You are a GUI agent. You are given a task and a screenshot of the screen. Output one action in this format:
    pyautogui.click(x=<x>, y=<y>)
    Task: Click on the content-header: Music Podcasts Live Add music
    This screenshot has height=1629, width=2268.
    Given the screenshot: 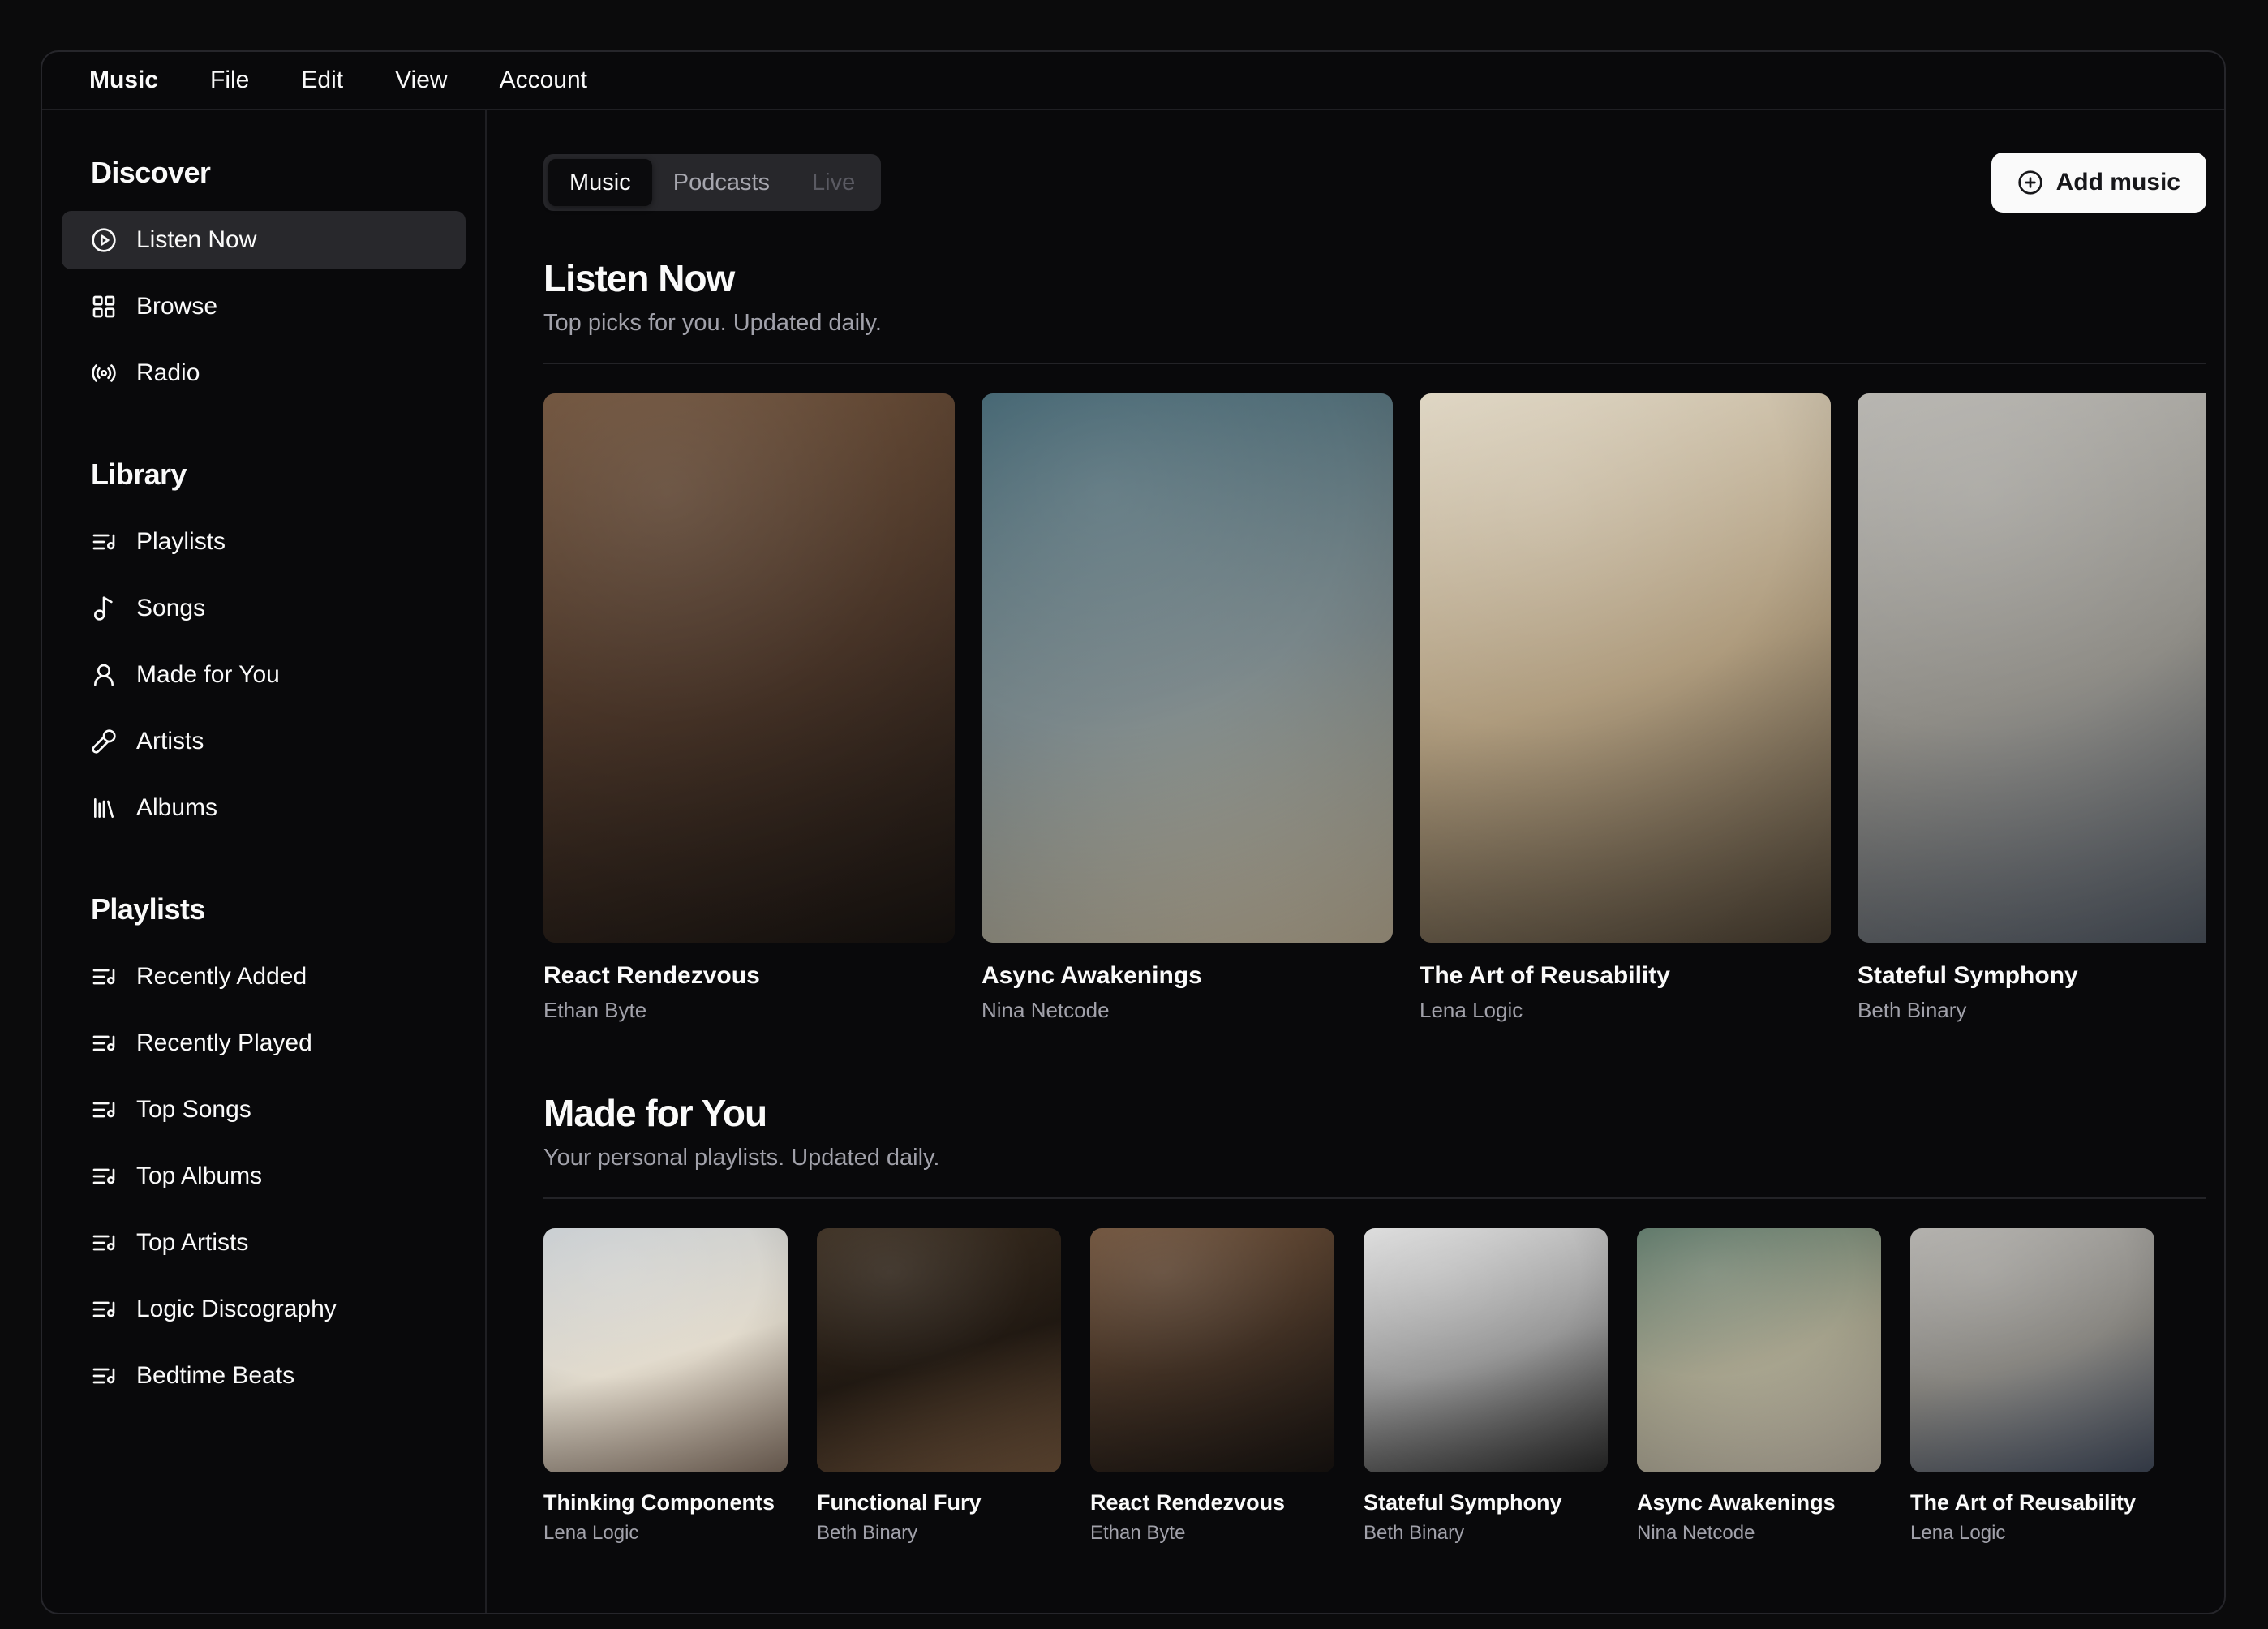 What is the action you would take?
    pyautogui.click(x=1374, y=183)
    